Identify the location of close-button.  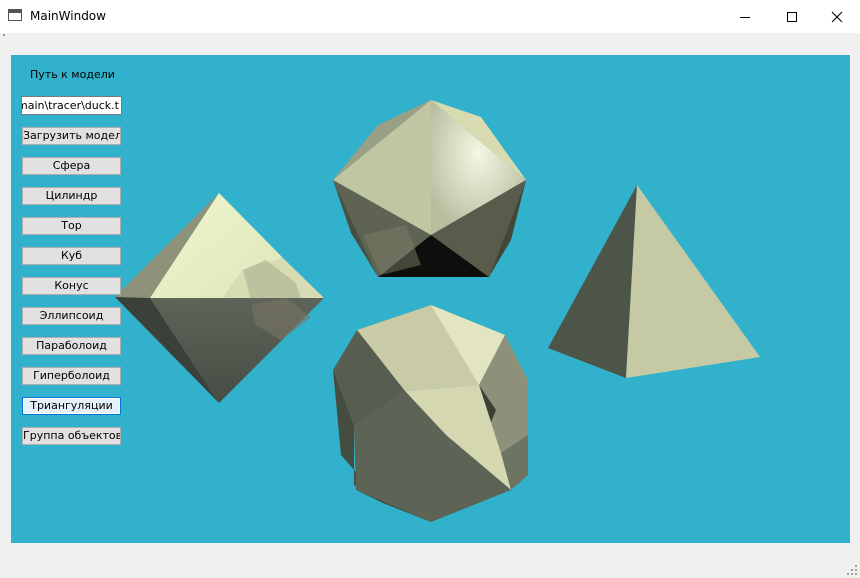
(837, 16).